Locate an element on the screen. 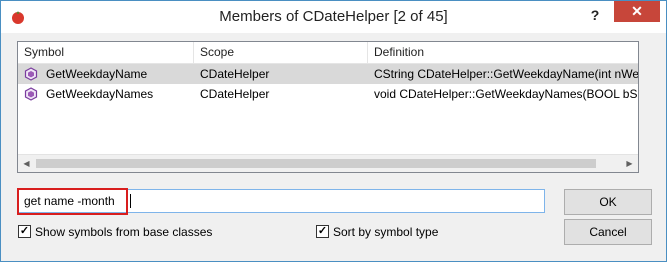  scrollbar-thumb is located at coordinates (316, 163).